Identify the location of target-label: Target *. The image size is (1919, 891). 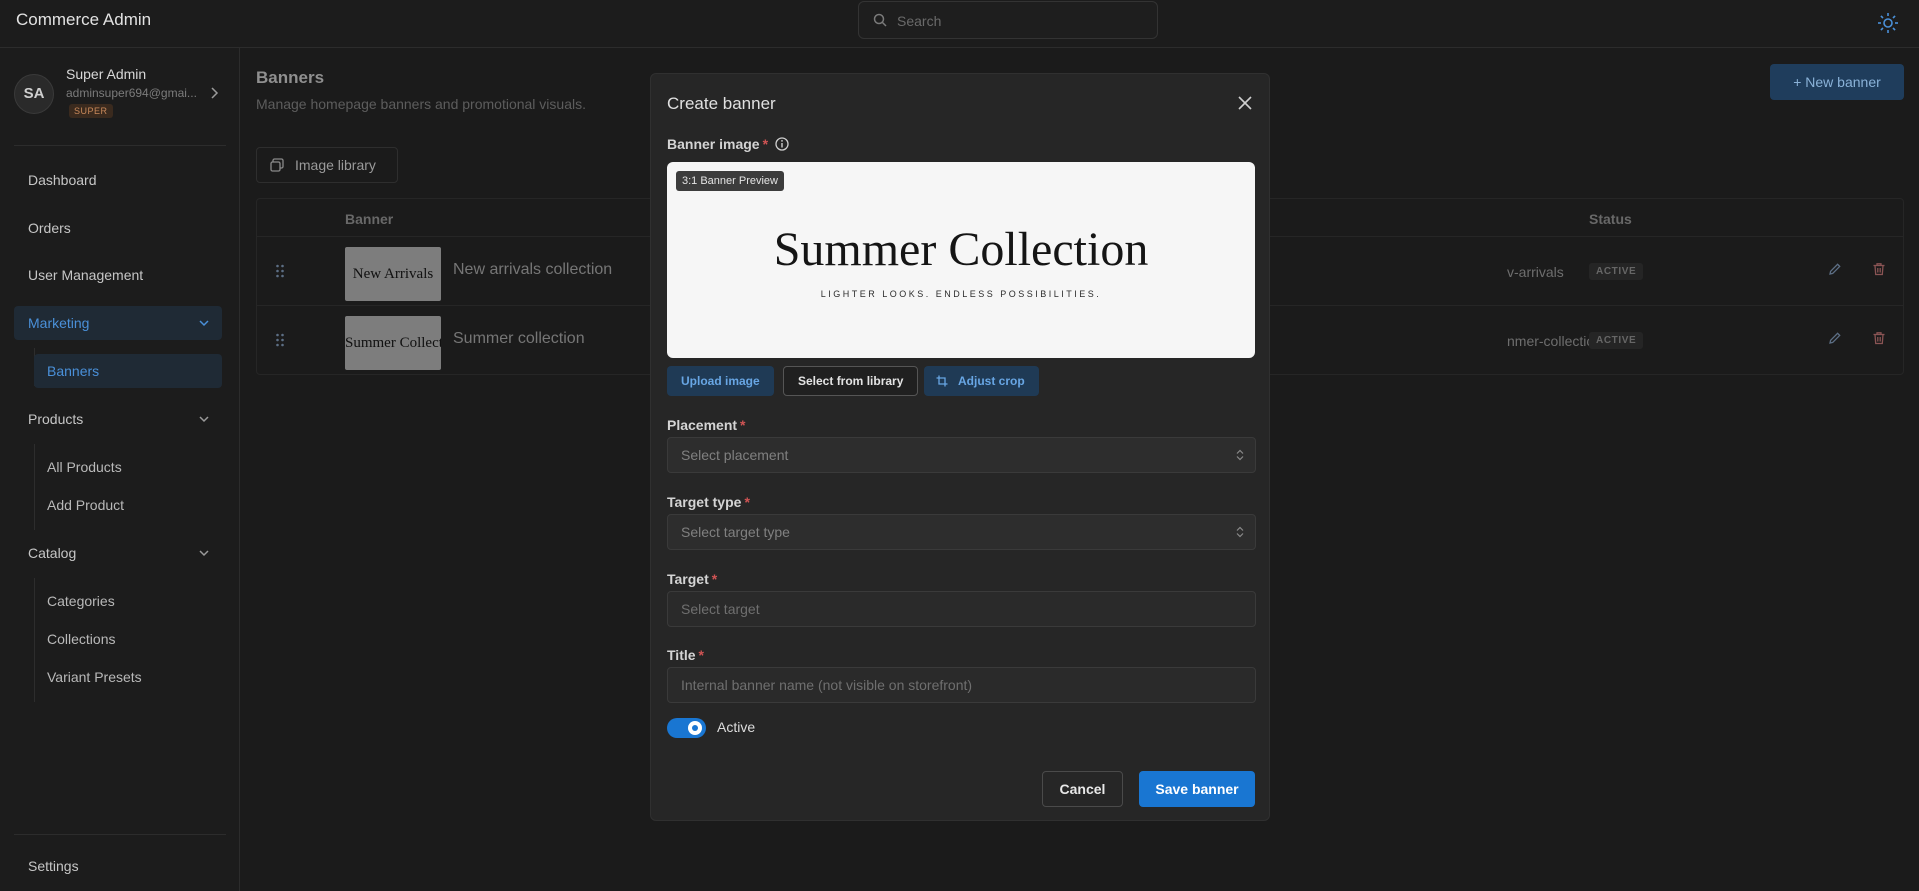
(692, 579).